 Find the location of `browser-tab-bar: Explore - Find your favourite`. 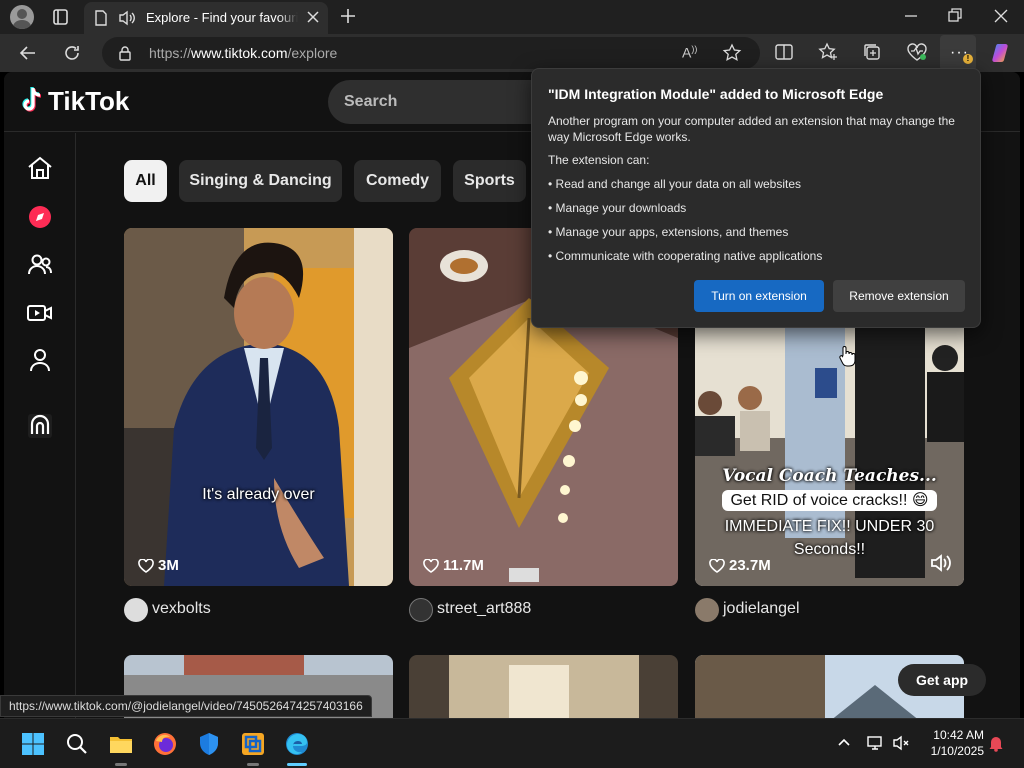

browser-tab-bar: Explore - Find your favourite is located at coordinates (512, 17).